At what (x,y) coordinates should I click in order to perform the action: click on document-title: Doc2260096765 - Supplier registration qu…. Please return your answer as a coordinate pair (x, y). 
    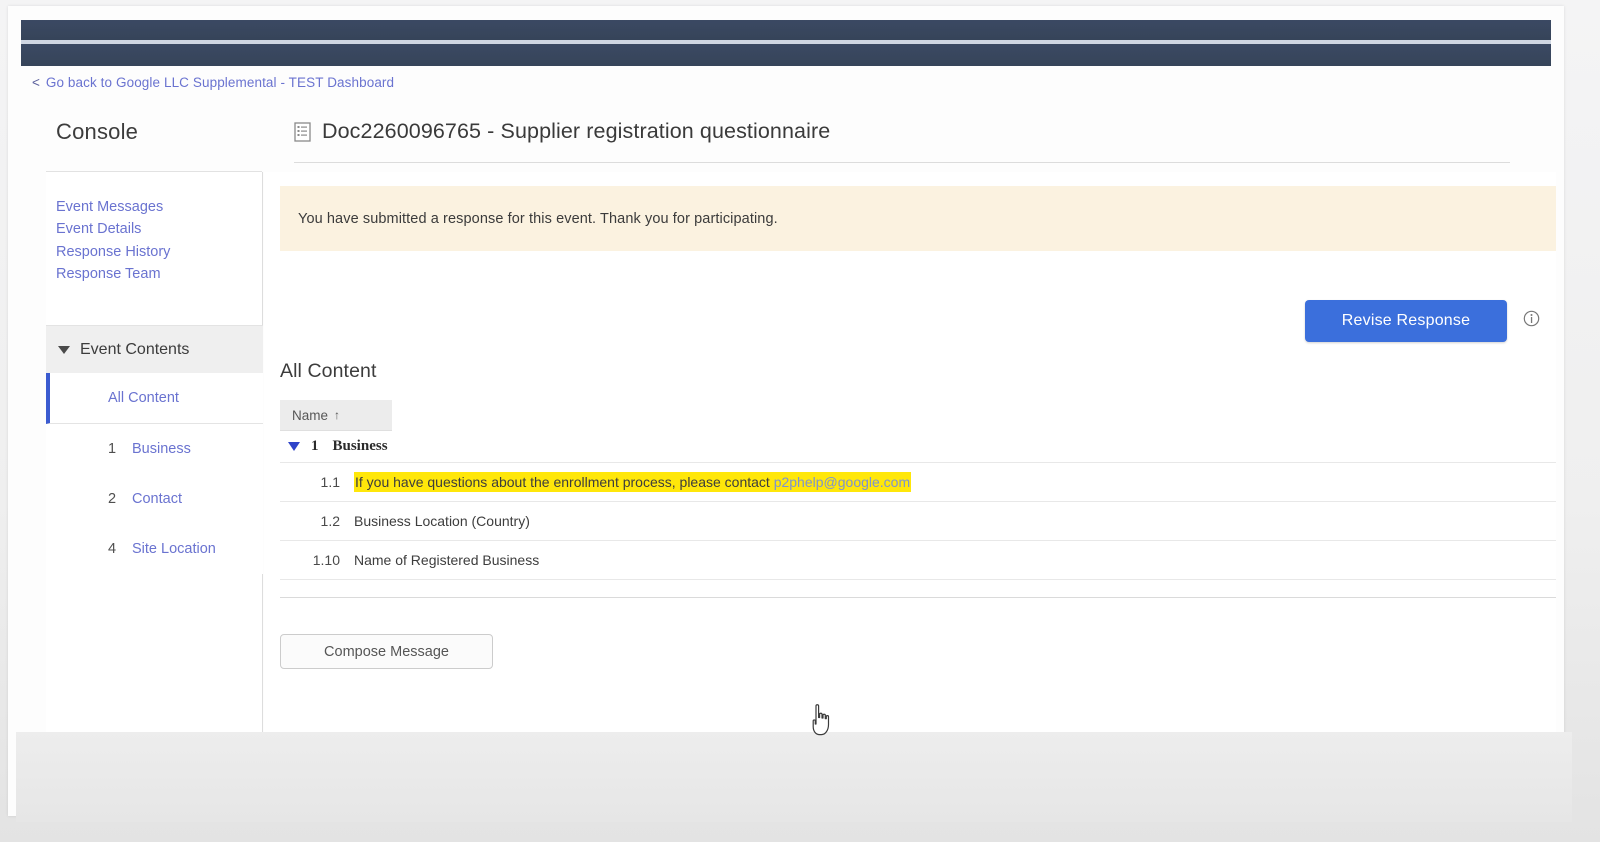
    Looking at the image, I should click on (576, 131).